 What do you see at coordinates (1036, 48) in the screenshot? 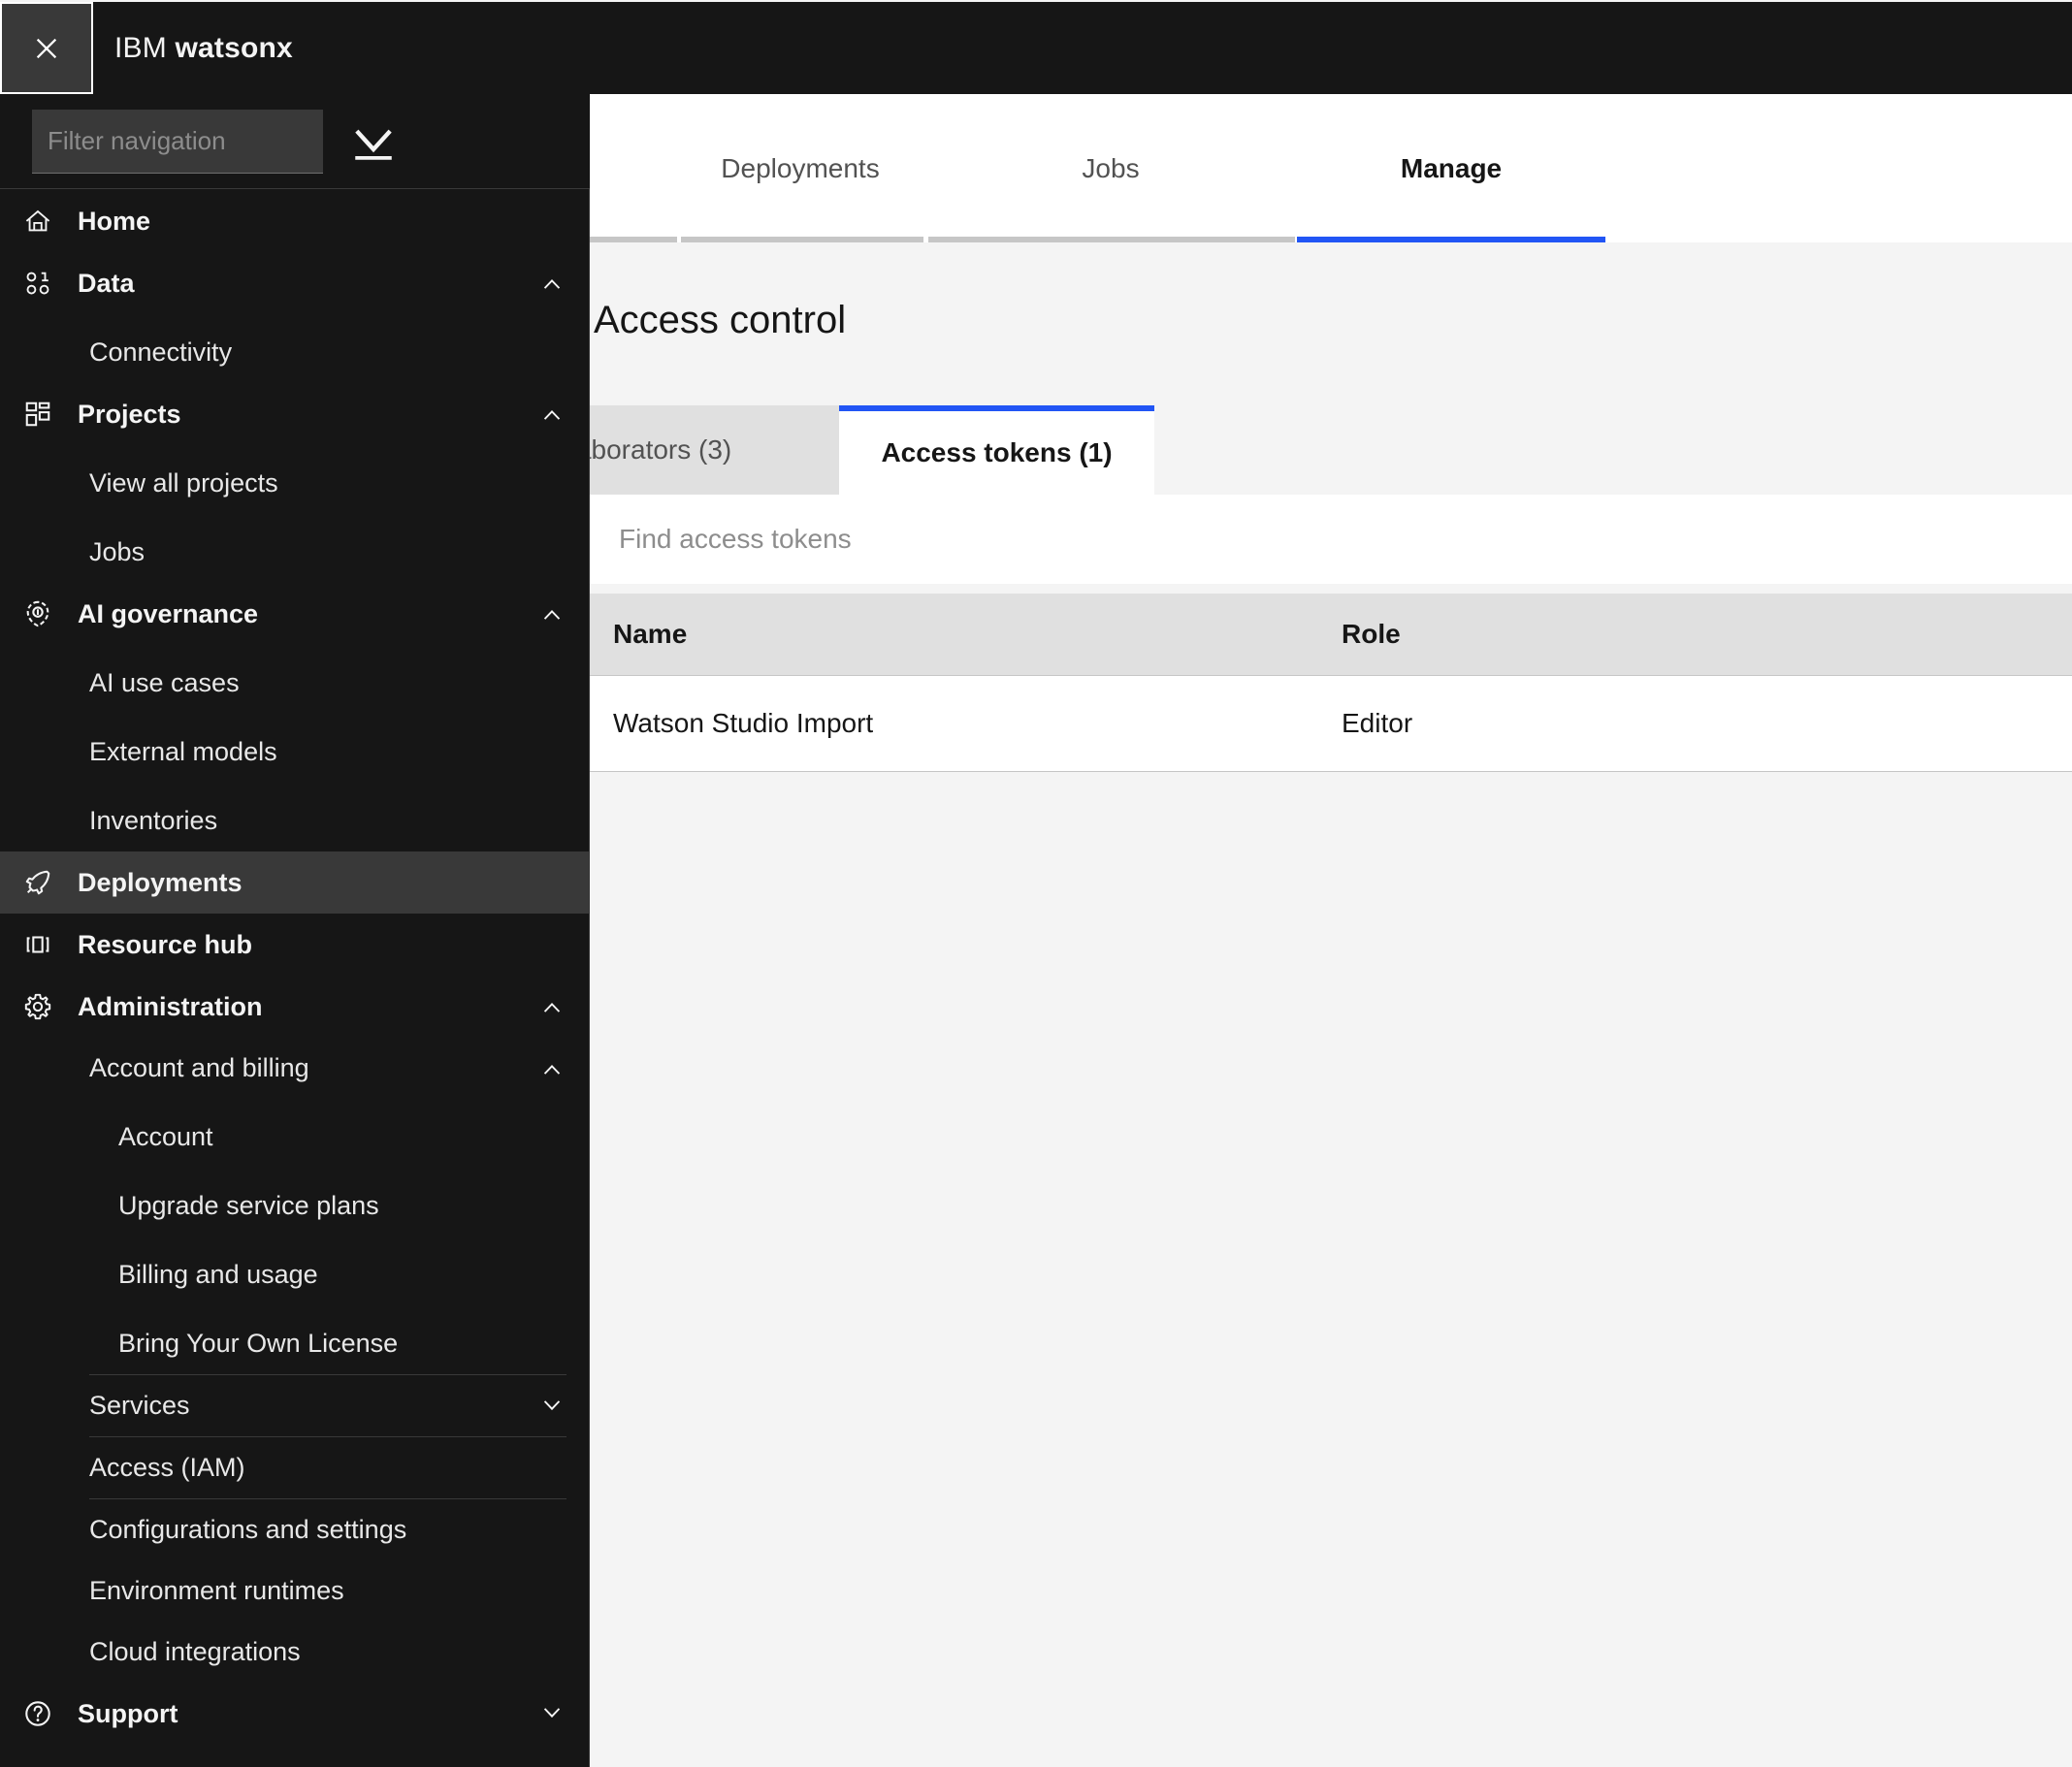
I see `app-header: IBM watsonx` at bounding box center [1036, 48].